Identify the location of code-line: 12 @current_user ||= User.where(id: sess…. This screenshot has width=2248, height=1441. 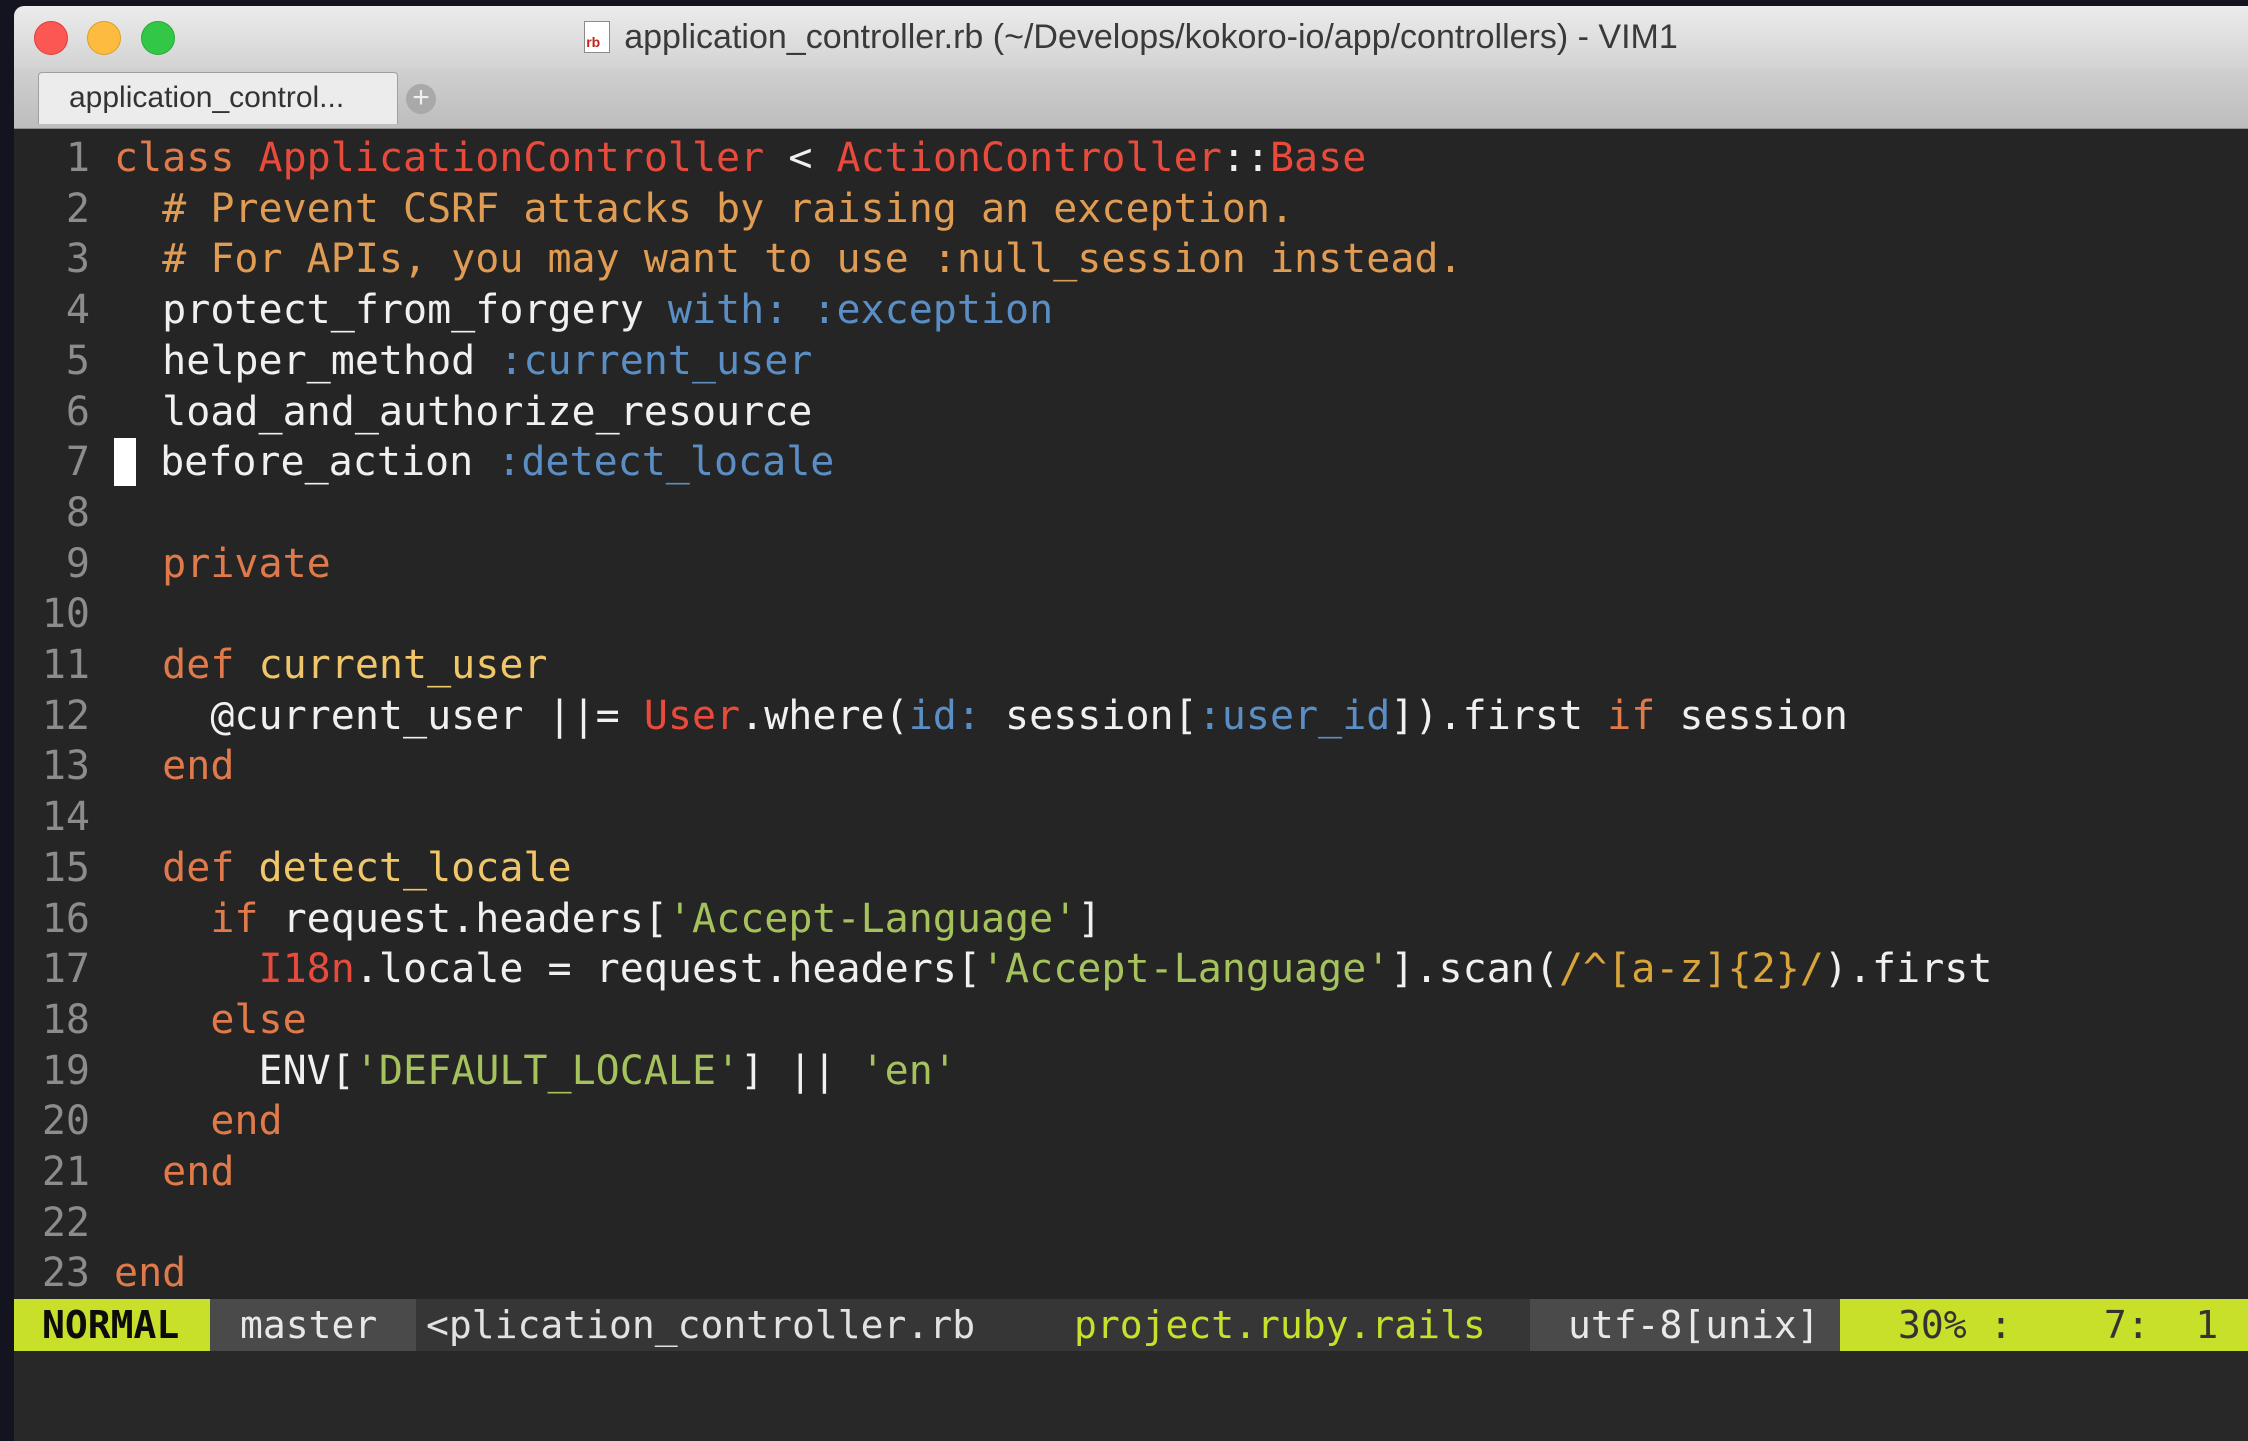
(931, 716).